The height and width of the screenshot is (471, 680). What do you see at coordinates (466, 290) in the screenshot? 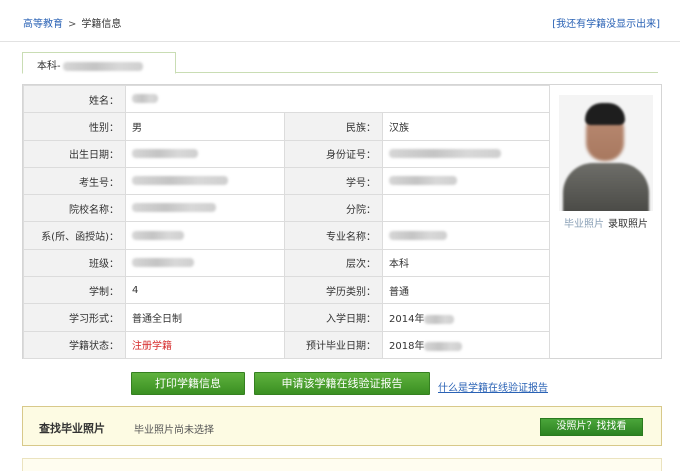
I see `education-type-value: 普通` at bounding box center [466, 290].